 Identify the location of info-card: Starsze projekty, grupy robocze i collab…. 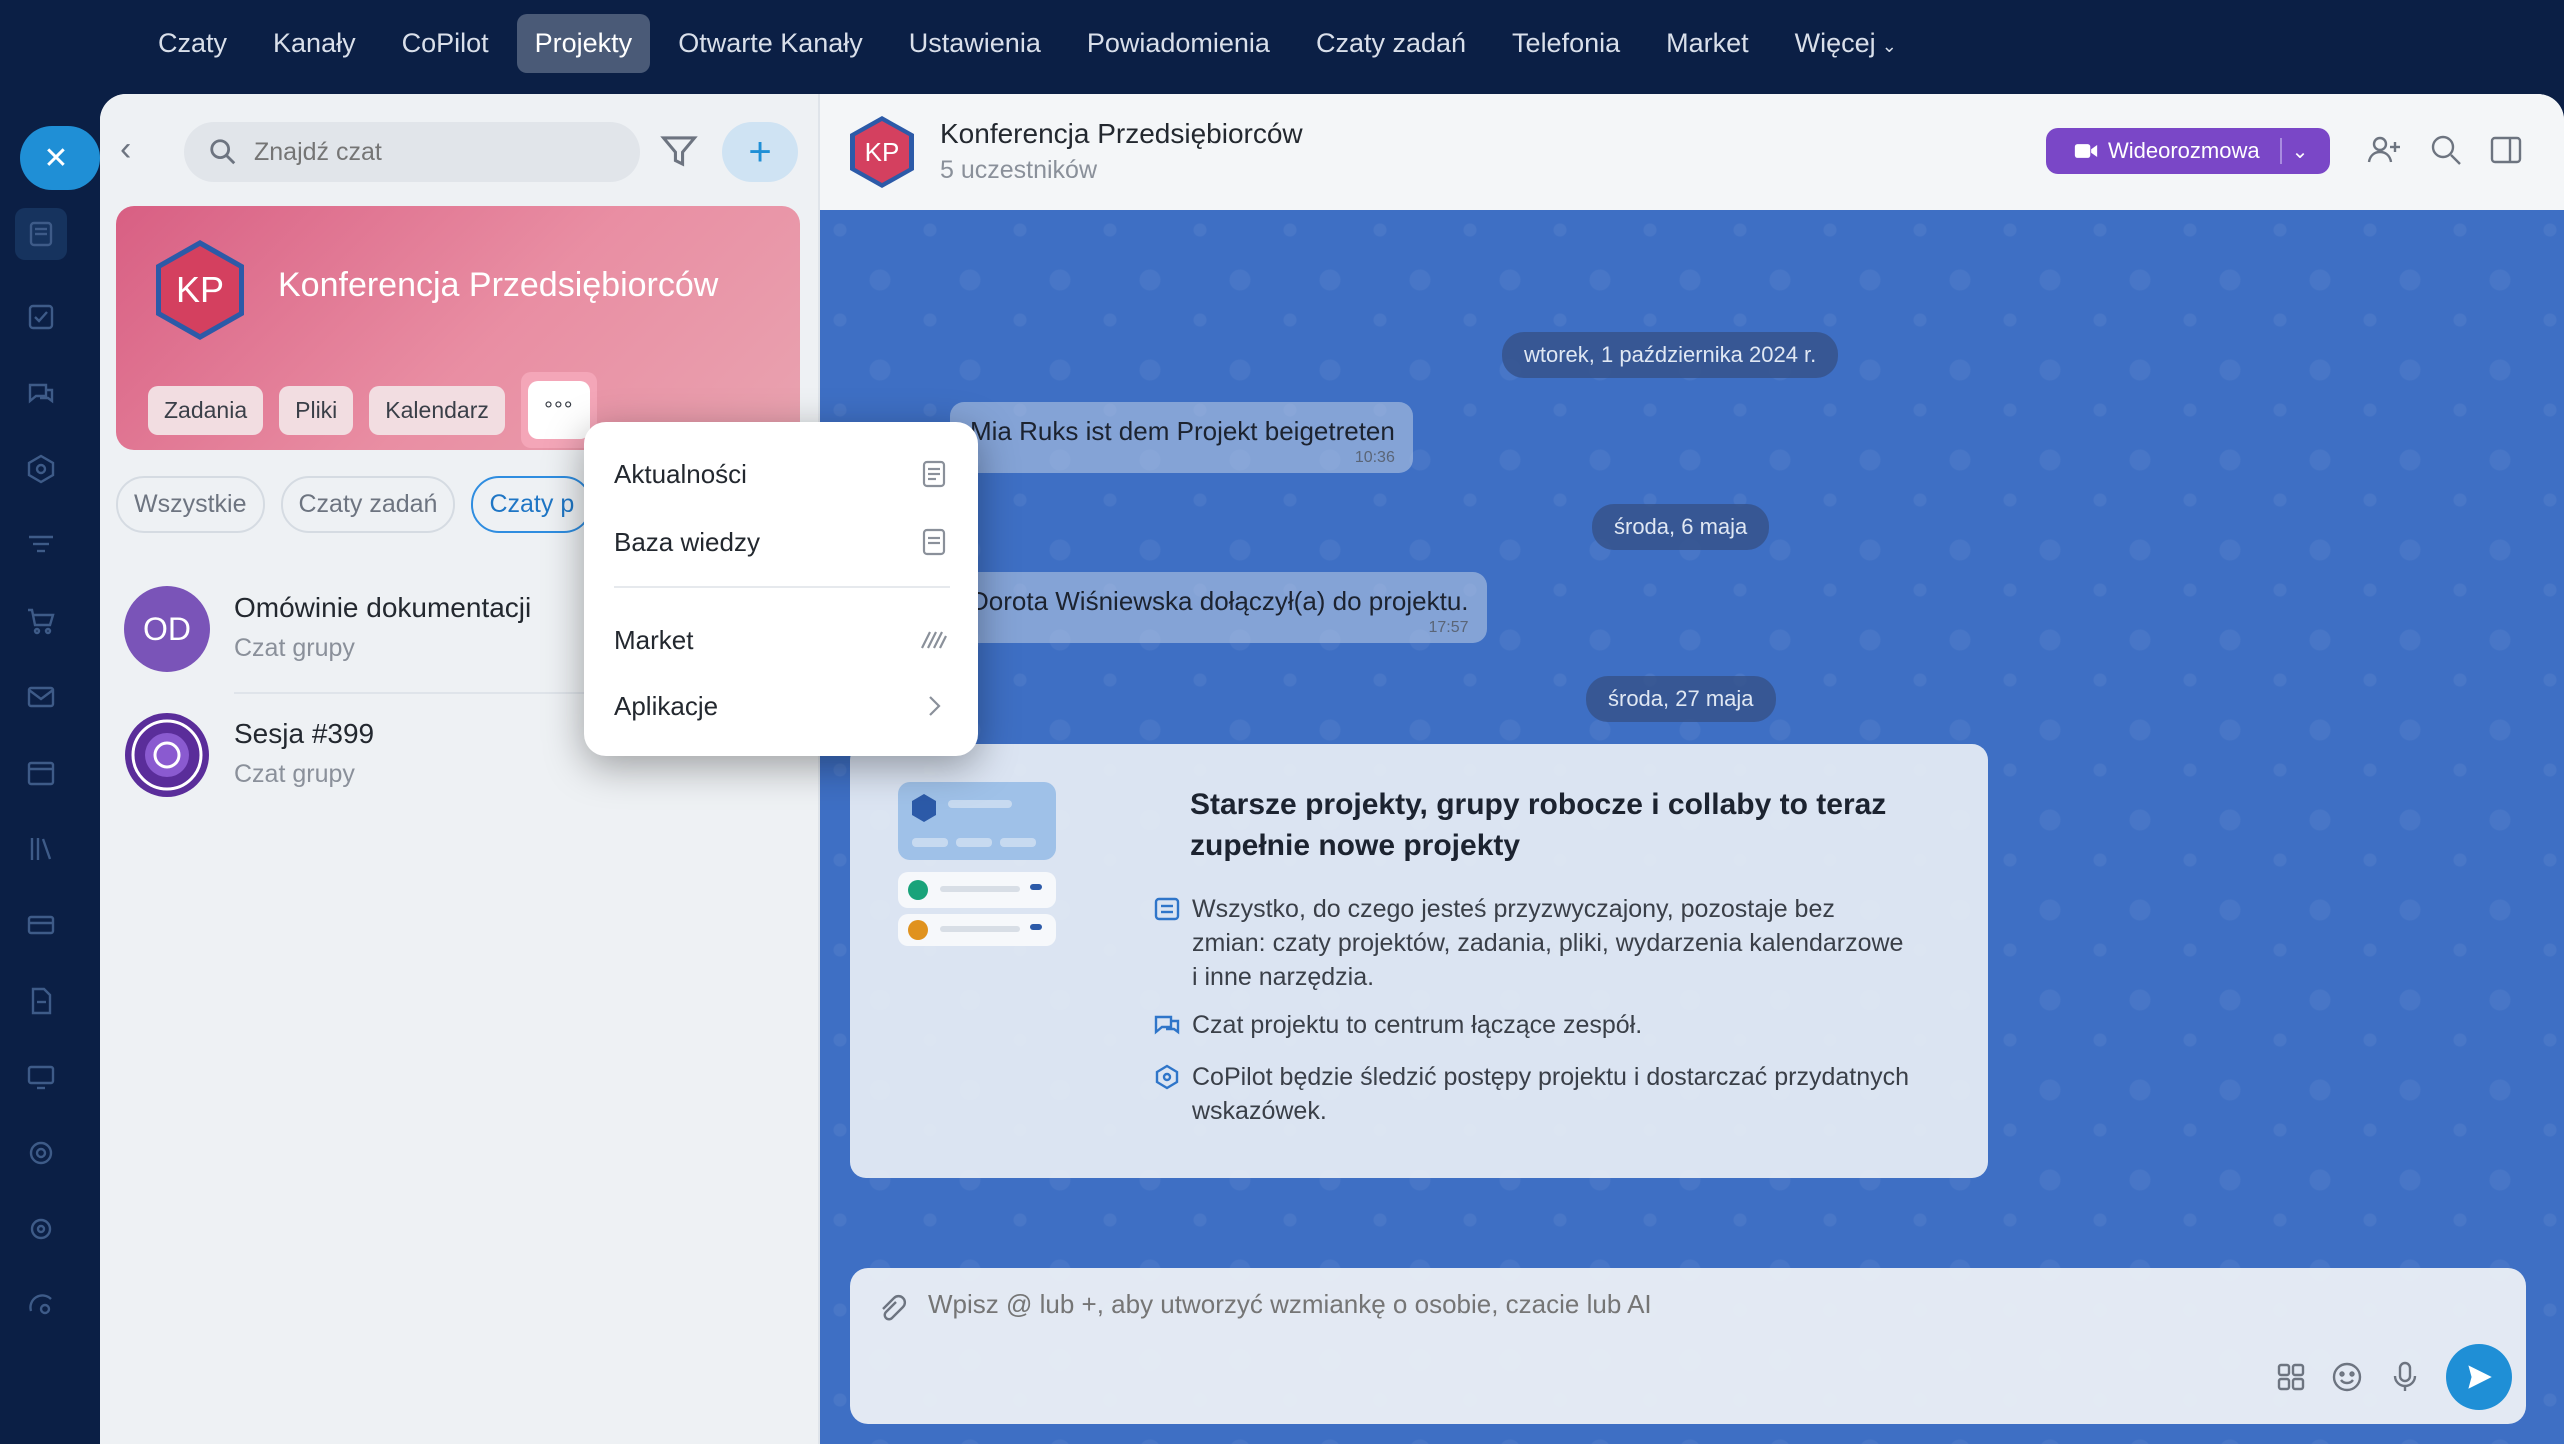
(1419, 961).